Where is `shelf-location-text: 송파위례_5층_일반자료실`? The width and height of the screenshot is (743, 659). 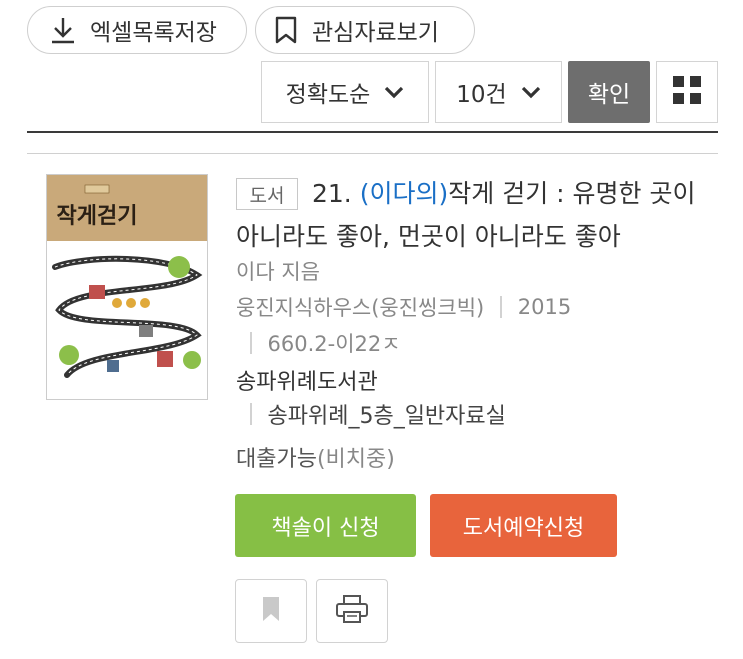 shelf-location-text: 송파위례_5층_일반자료실 is located at coordinates (386, 416).